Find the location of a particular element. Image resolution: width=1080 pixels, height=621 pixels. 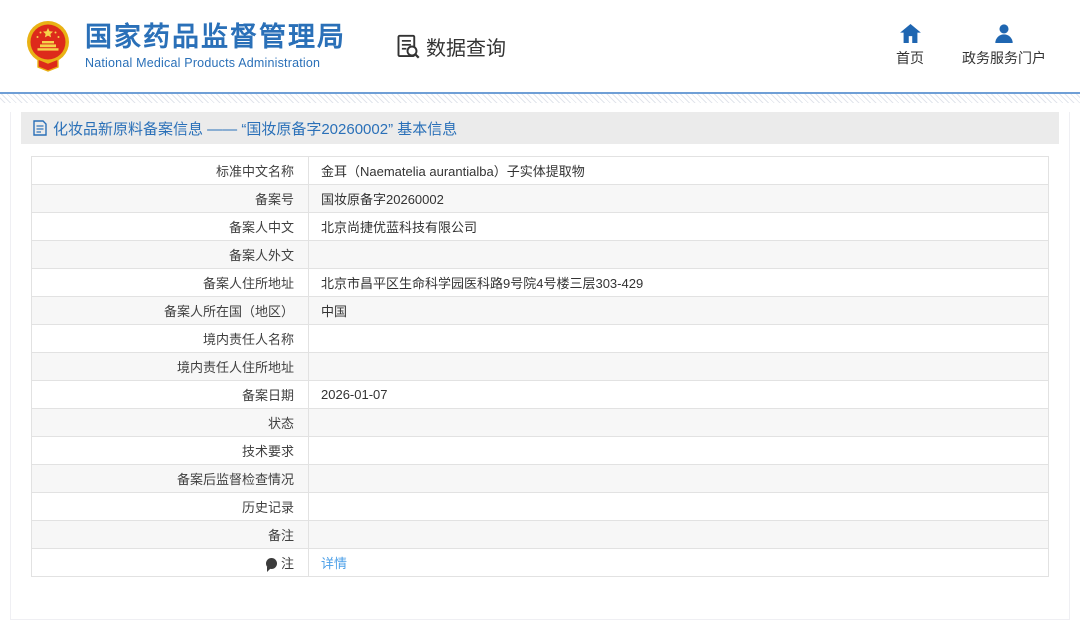

row-label: 技术要求 is located at coordinates (170, 450).